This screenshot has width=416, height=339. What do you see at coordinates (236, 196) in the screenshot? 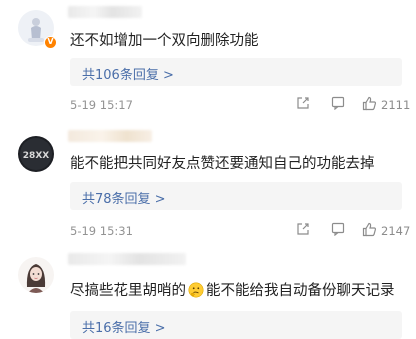
I see `replies-box: 共78条回复 >` at bounding box center [236, 196].